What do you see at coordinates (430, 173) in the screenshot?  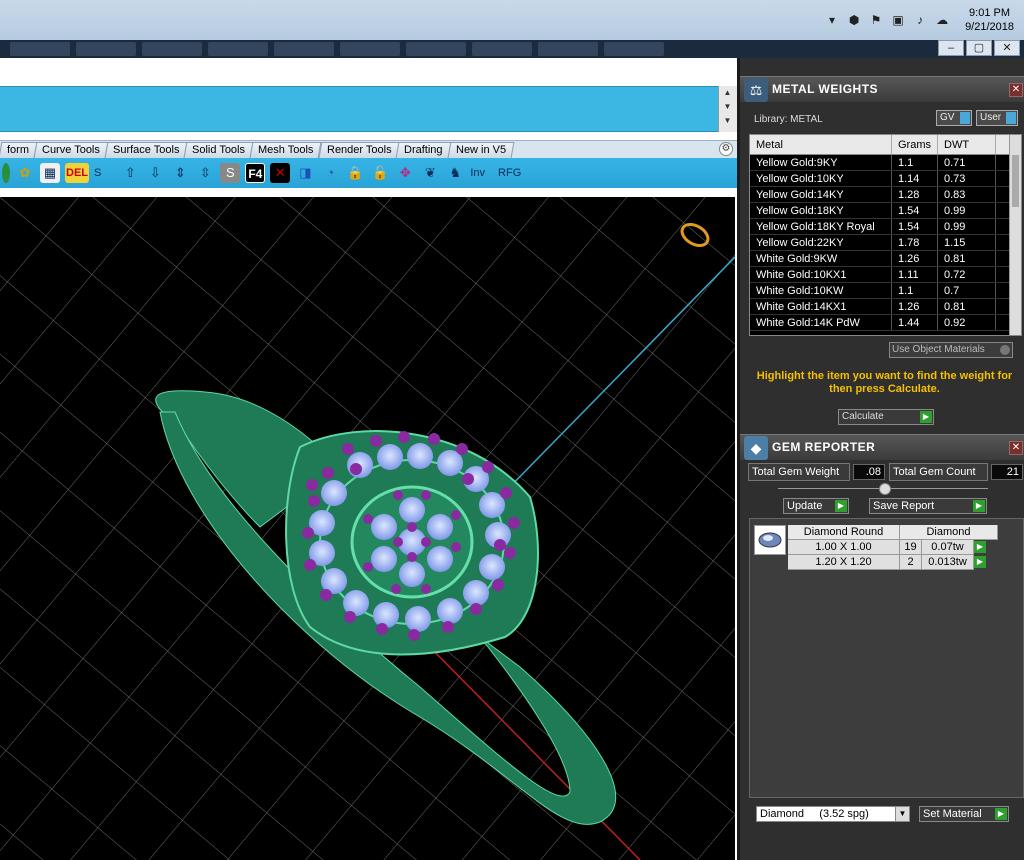 I see `gem-settings-icon: ❦` at bounding box center [430, 173].